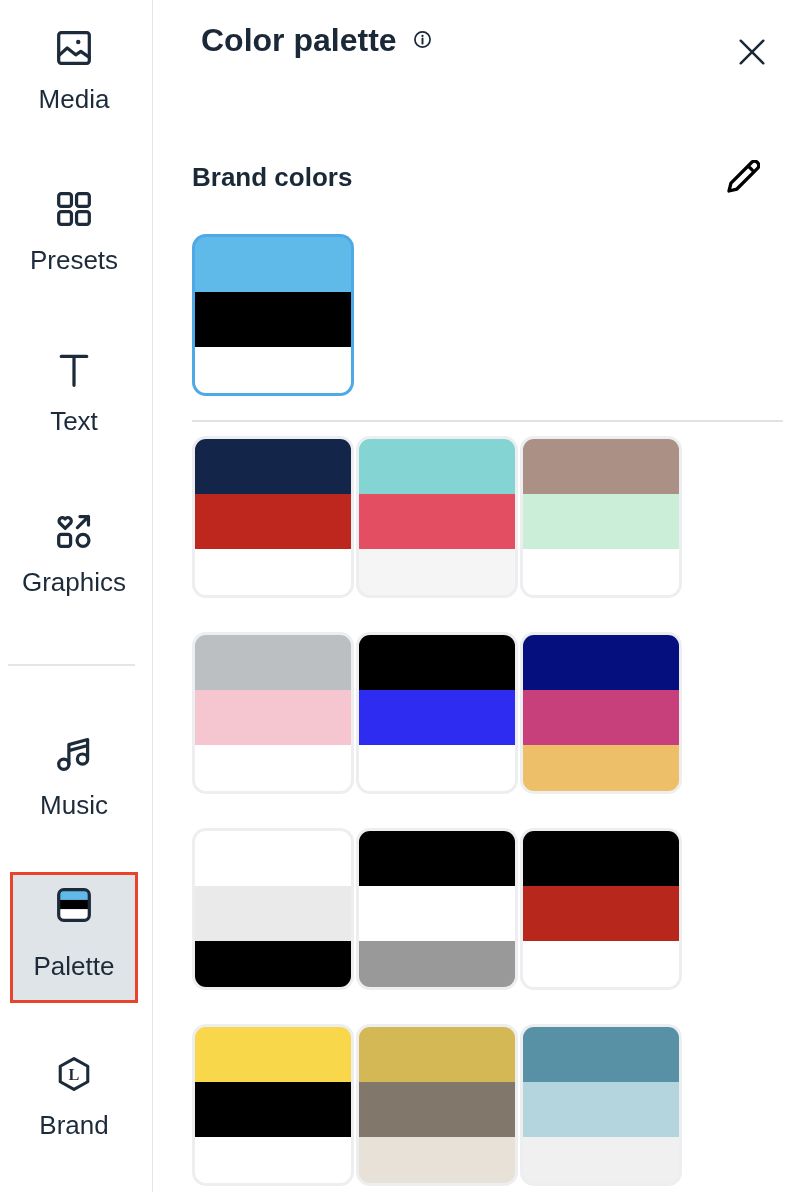 This screenshot has width=797, height=1192. Describe the element at coordinates (74, 48) in the screenshot. I see `image-icon` at that location.